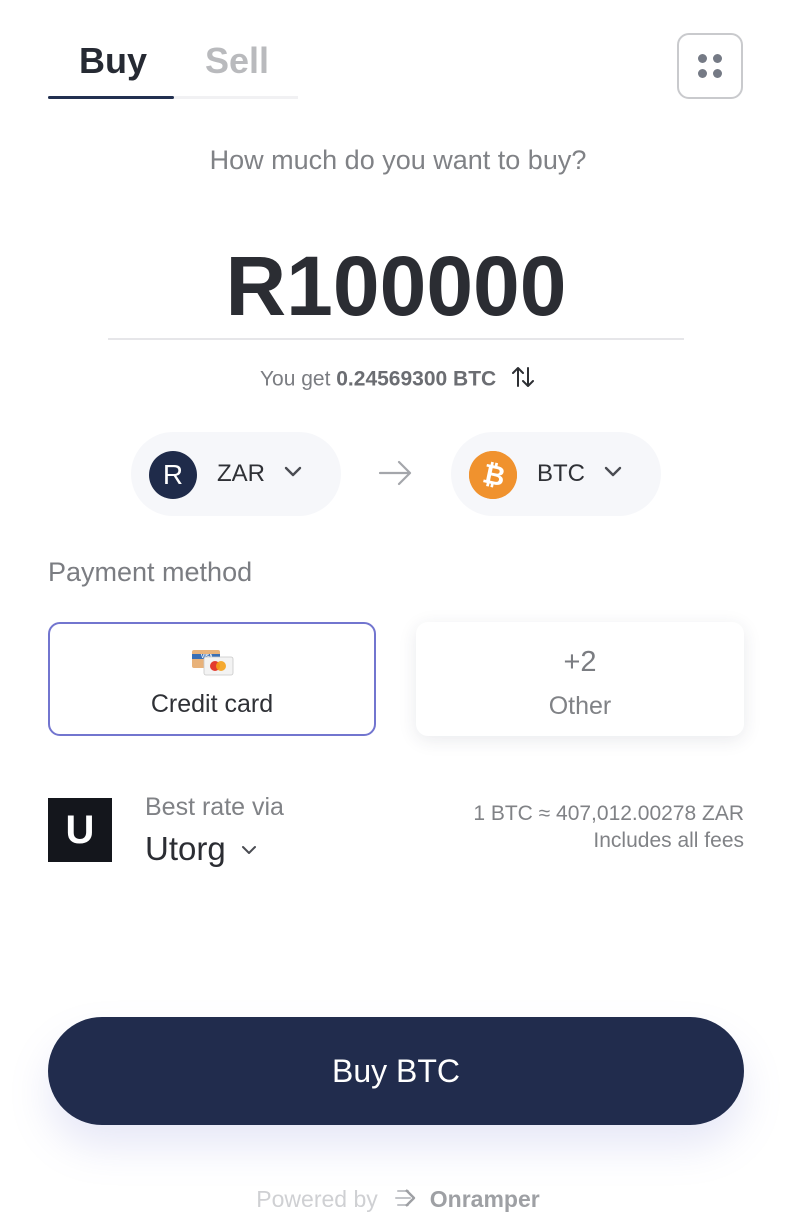  Describe the element at coordinates (668, 840) in the screenshot. I see `fees-note: Includes all fees` at that location.